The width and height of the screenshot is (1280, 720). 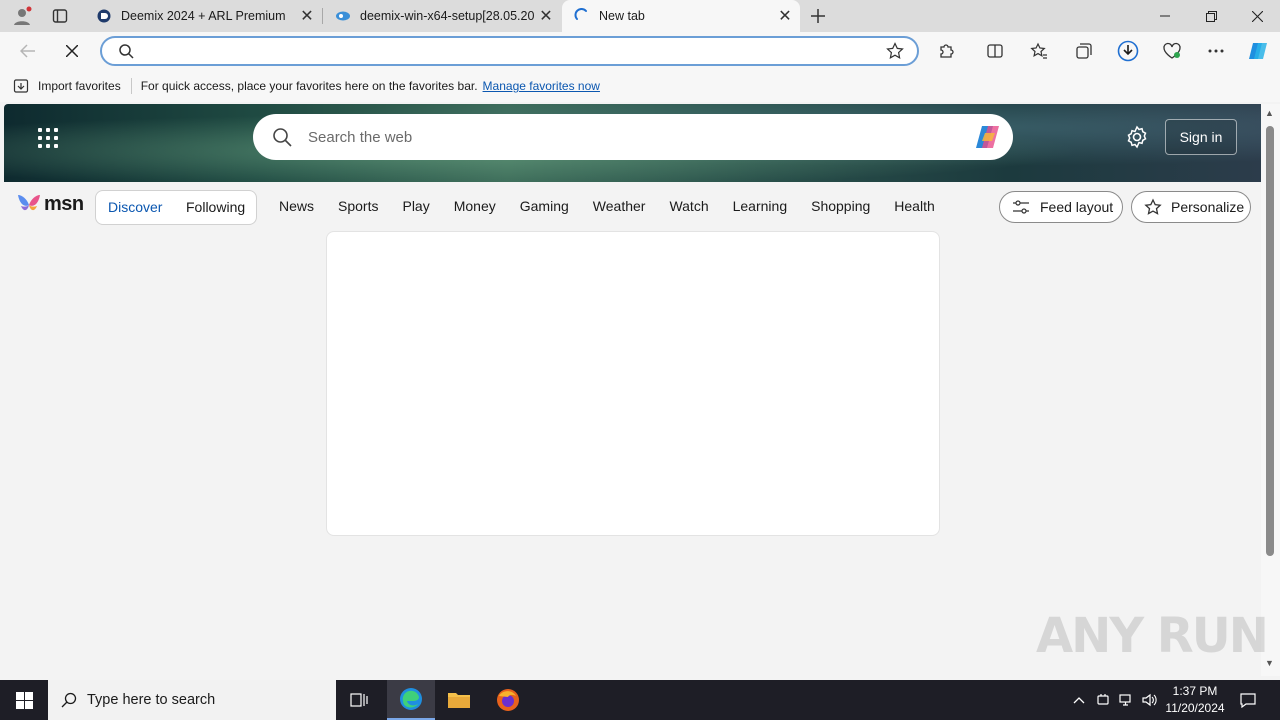 I want to click on stop-loading-button, so click(x=72, y=51).